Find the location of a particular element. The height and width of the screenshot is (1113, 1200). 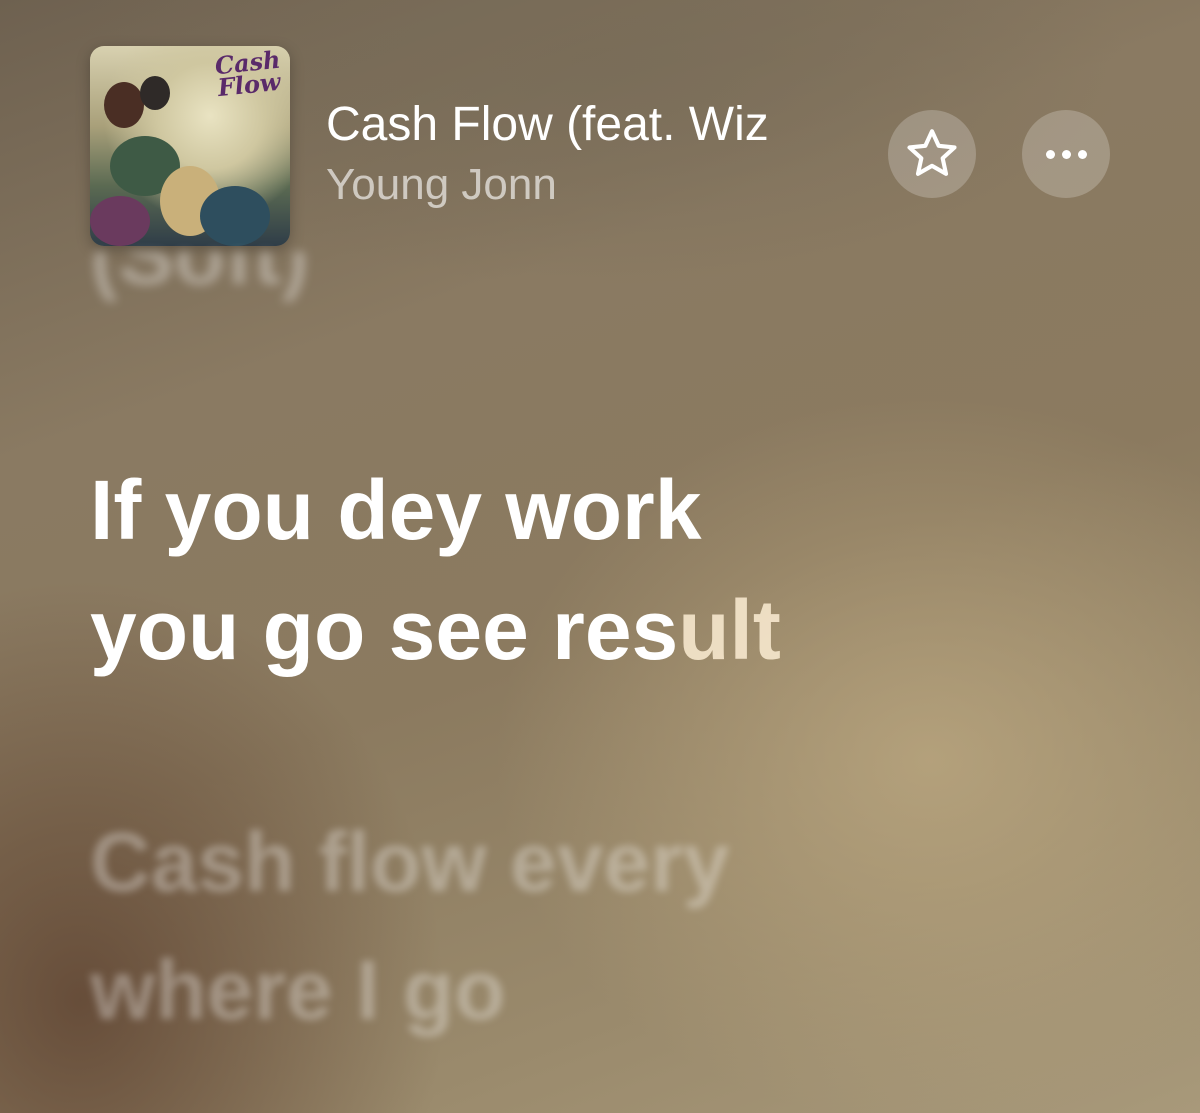

now-playing-info: Cash Flow (feat. Wiz Young Jonn is located at coordinates (602, 153).